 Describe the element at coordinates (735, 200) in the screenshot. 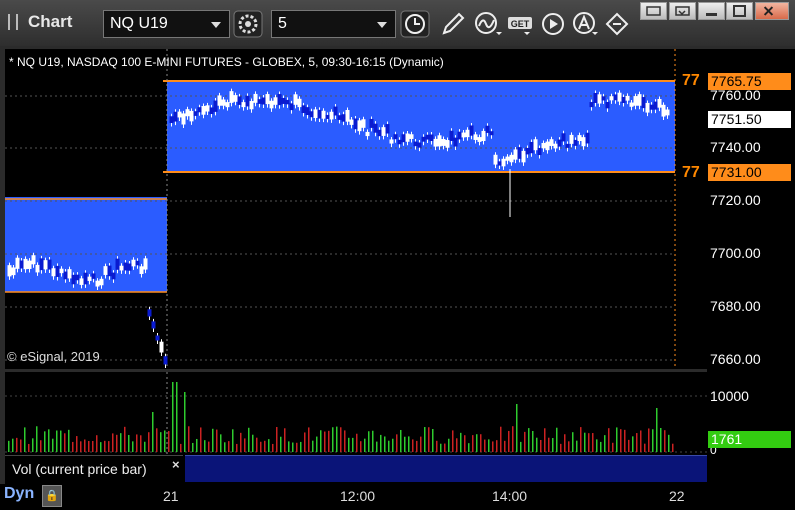

I see `price-tick-2: 7720.00` at that location.